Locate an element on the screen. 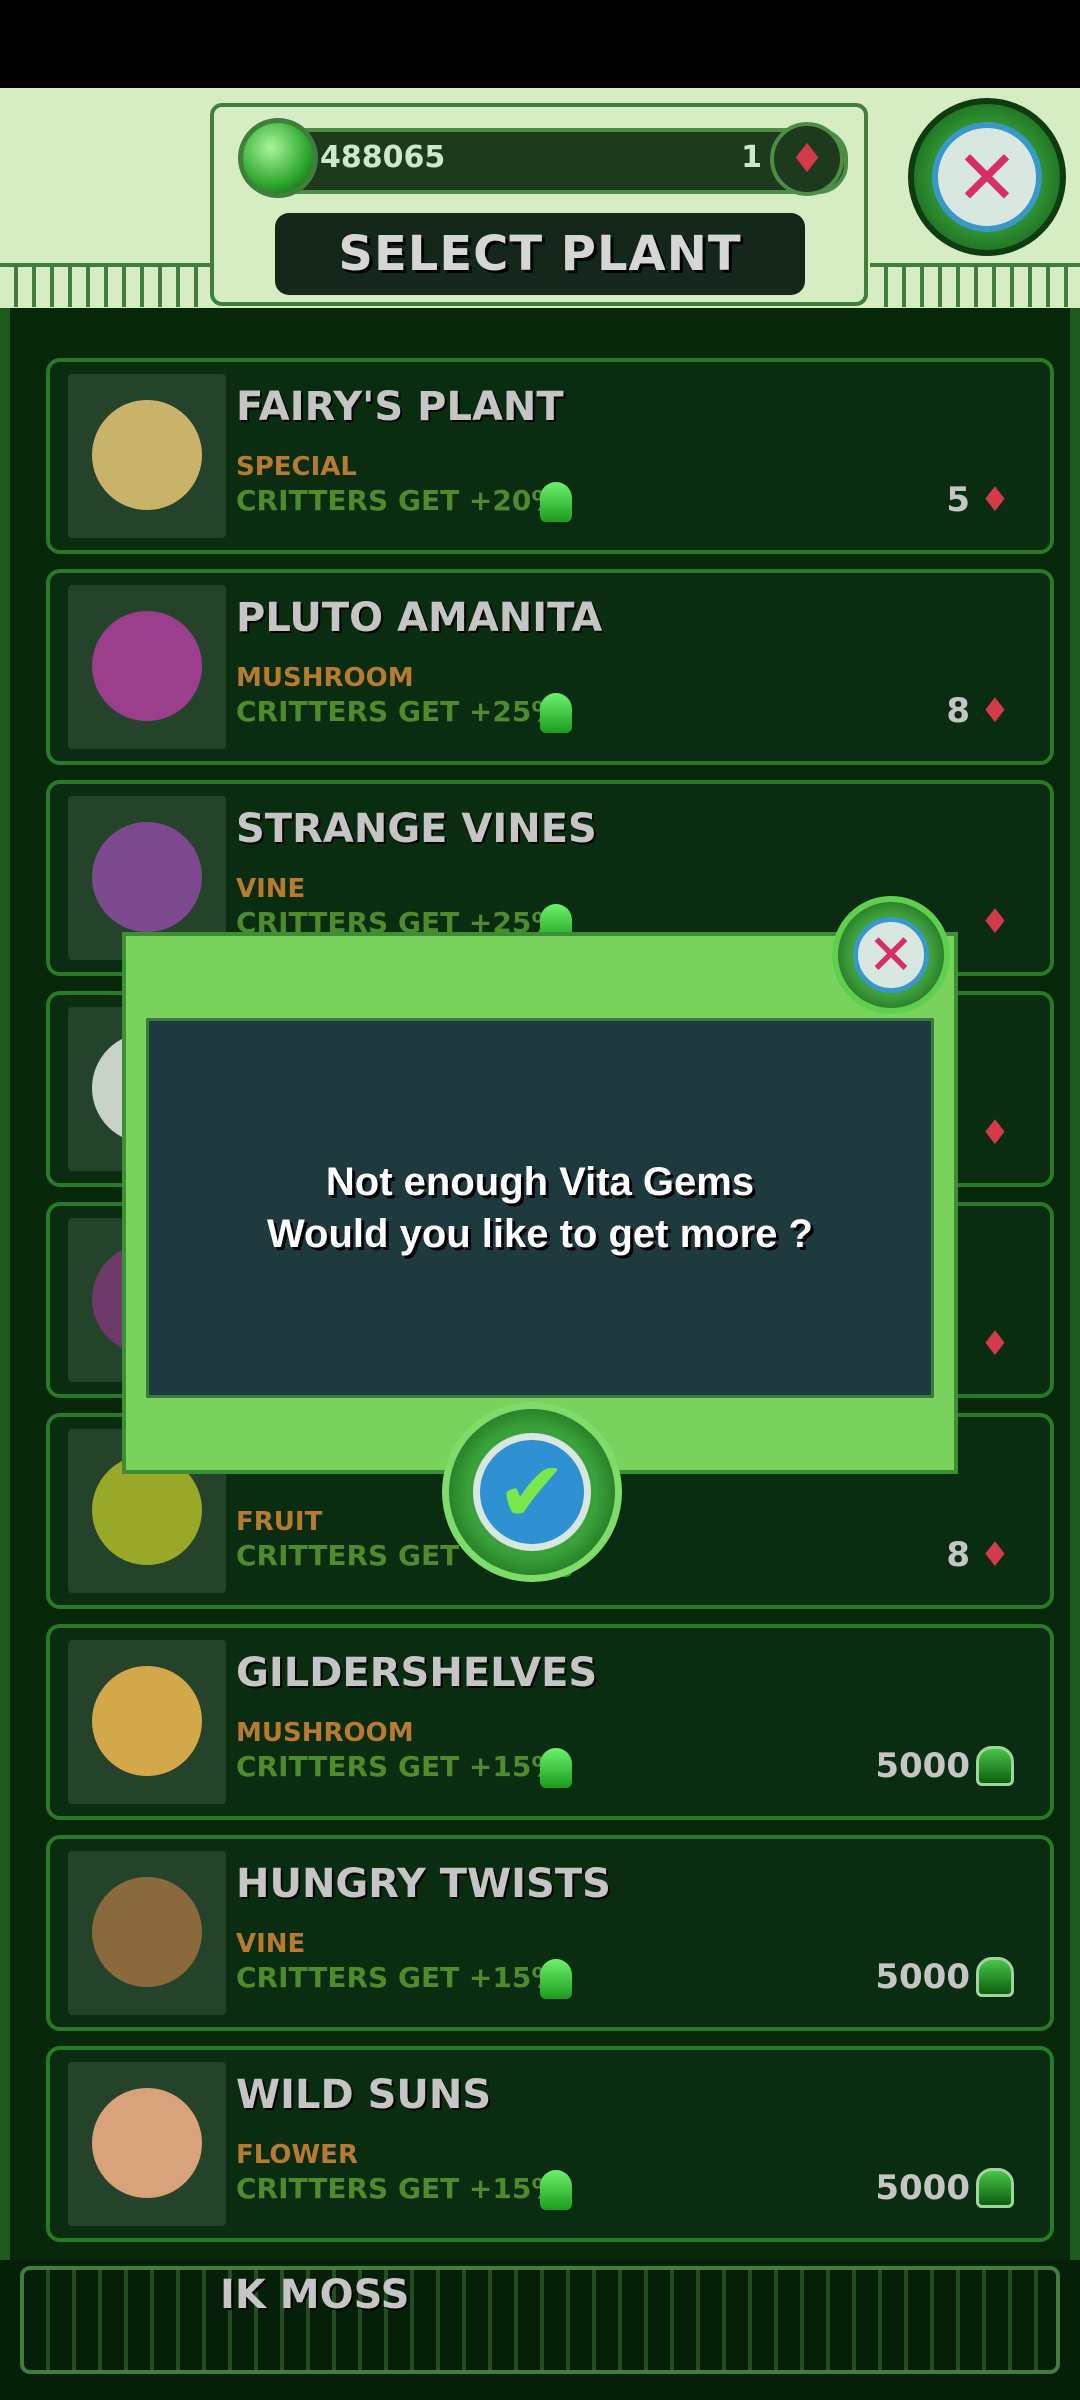  plant-price: 5 is located at coordinates (958, 500).